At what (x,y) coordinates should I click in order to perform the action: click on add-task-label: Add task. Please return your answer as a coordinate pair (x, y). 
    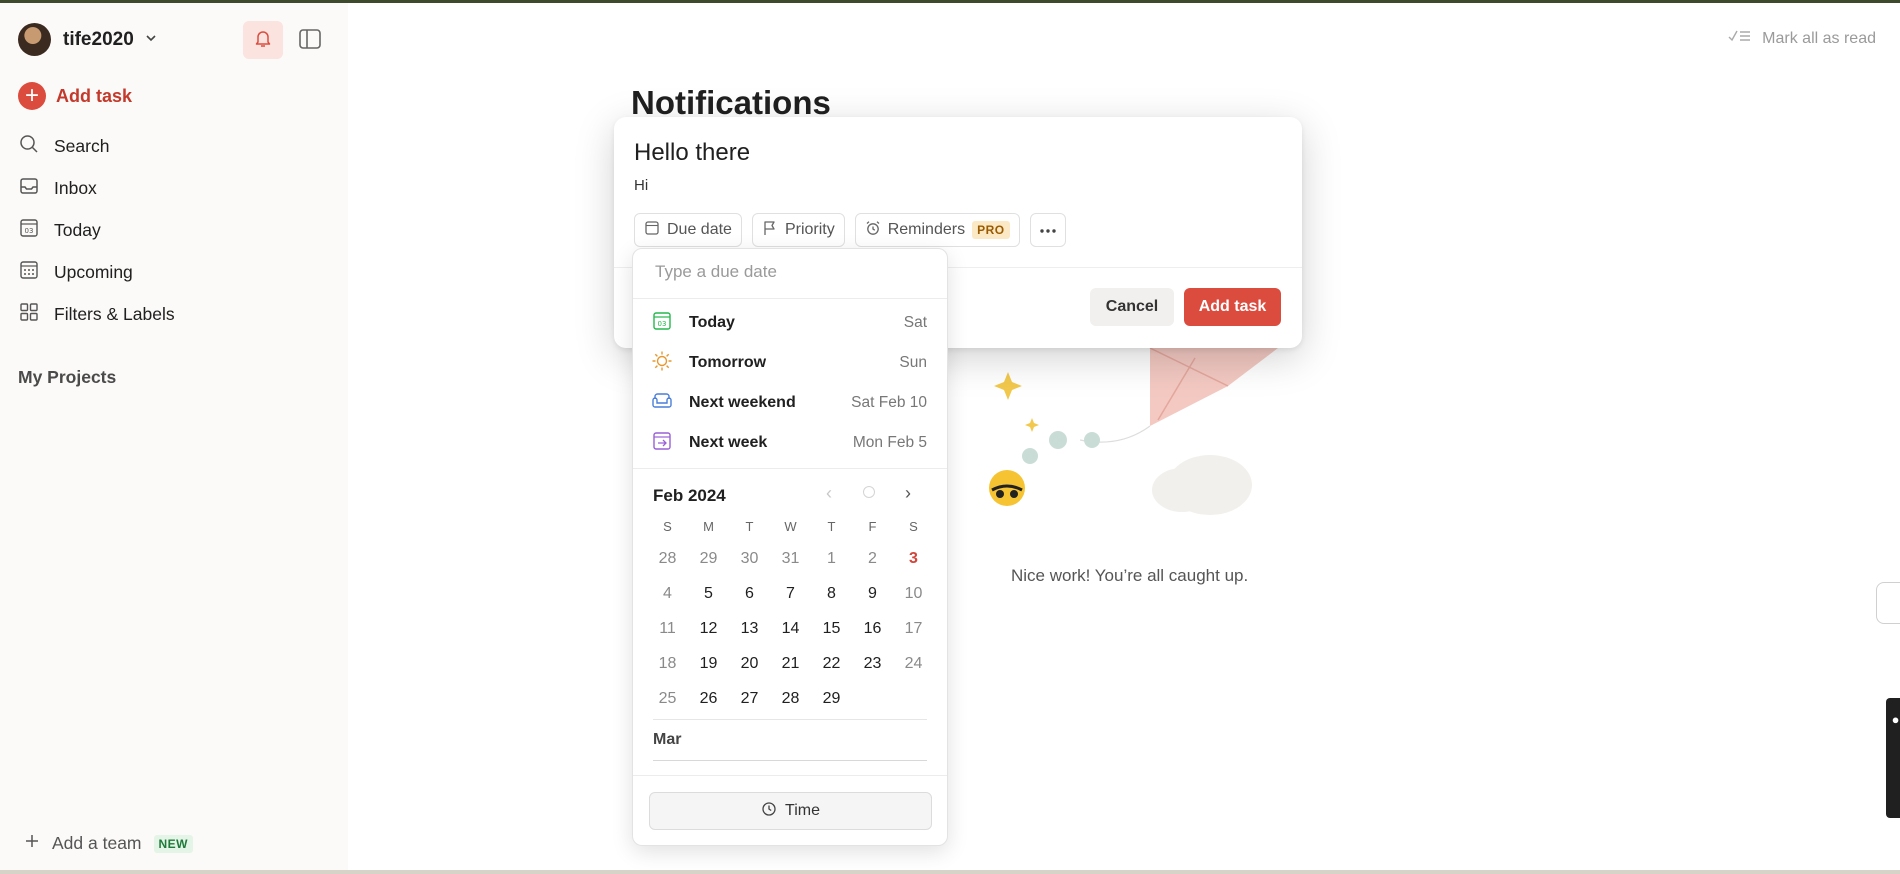
    Looking at the image, I should click on (94, 95).